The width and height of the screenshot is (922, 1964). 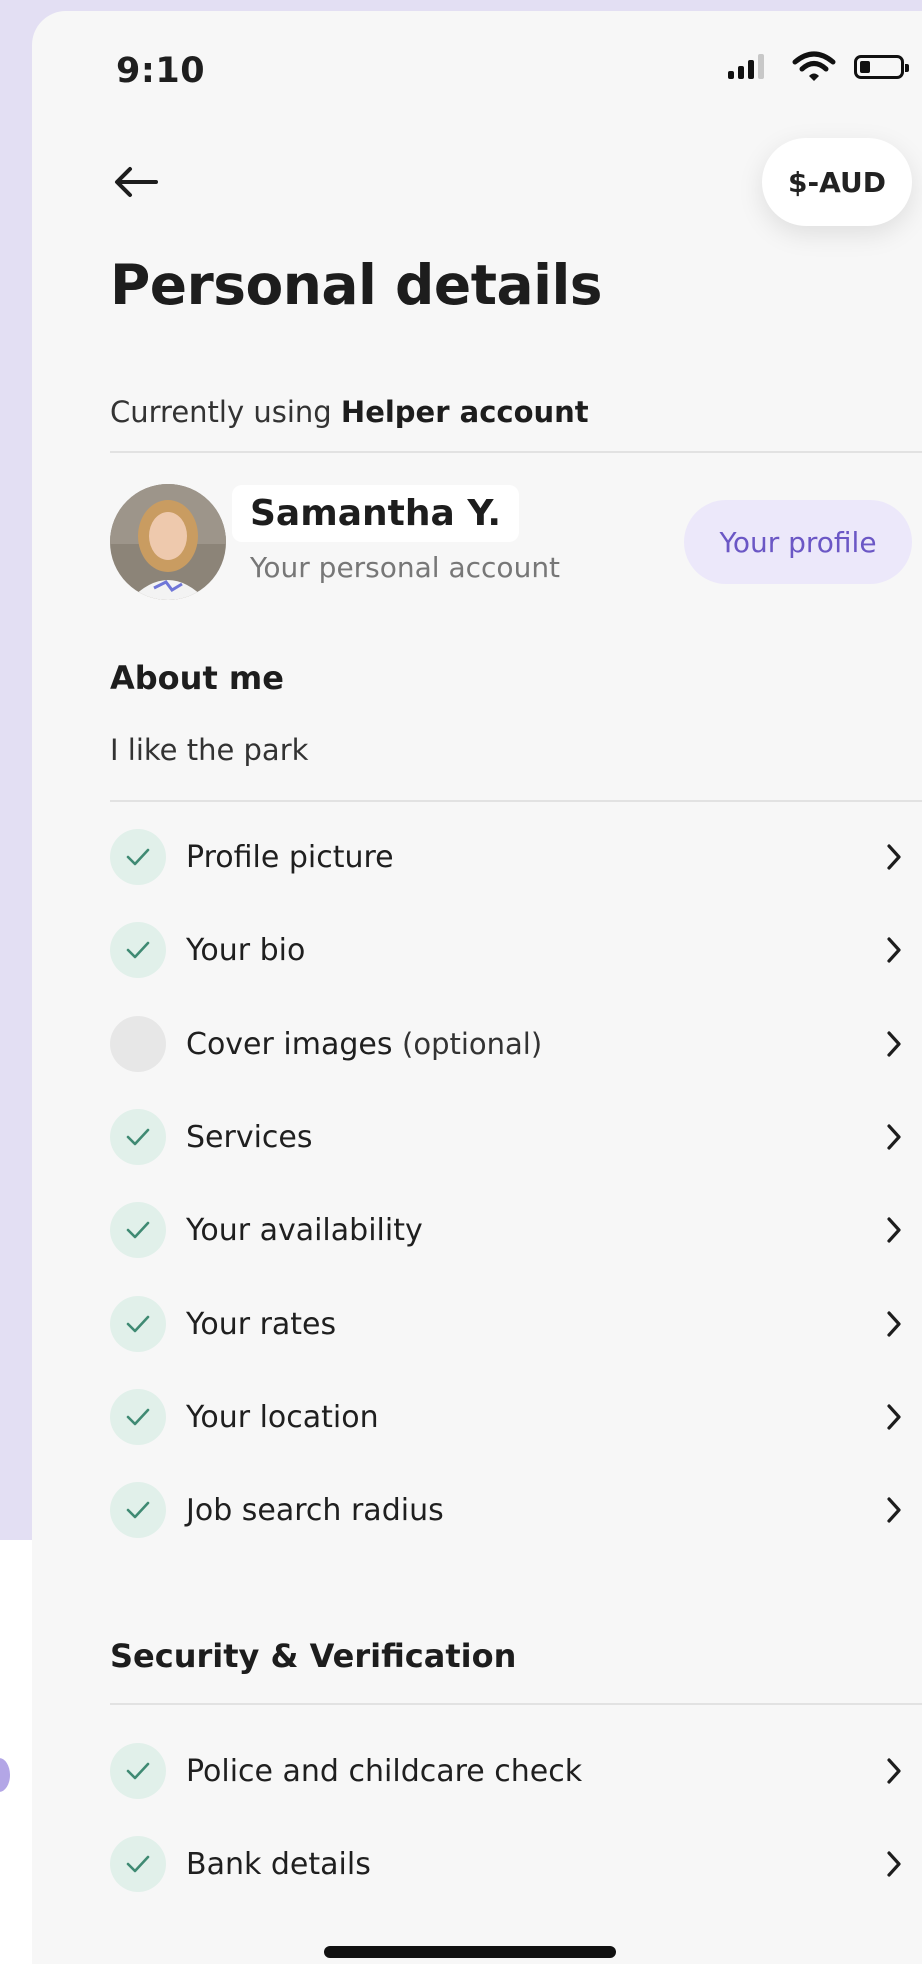 I want to click on page-title: Personal details, so click(x=356, y=285).